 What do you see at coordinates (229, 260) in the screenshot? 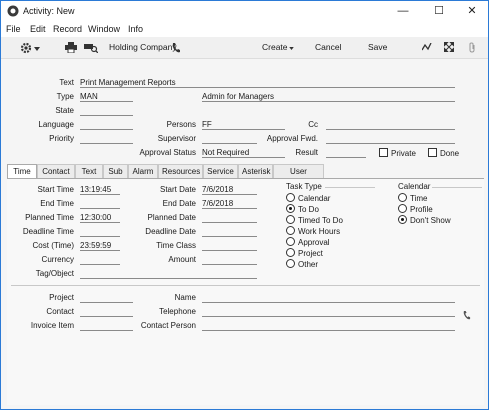
I see `amount-field` at bounding box center [229, 260].